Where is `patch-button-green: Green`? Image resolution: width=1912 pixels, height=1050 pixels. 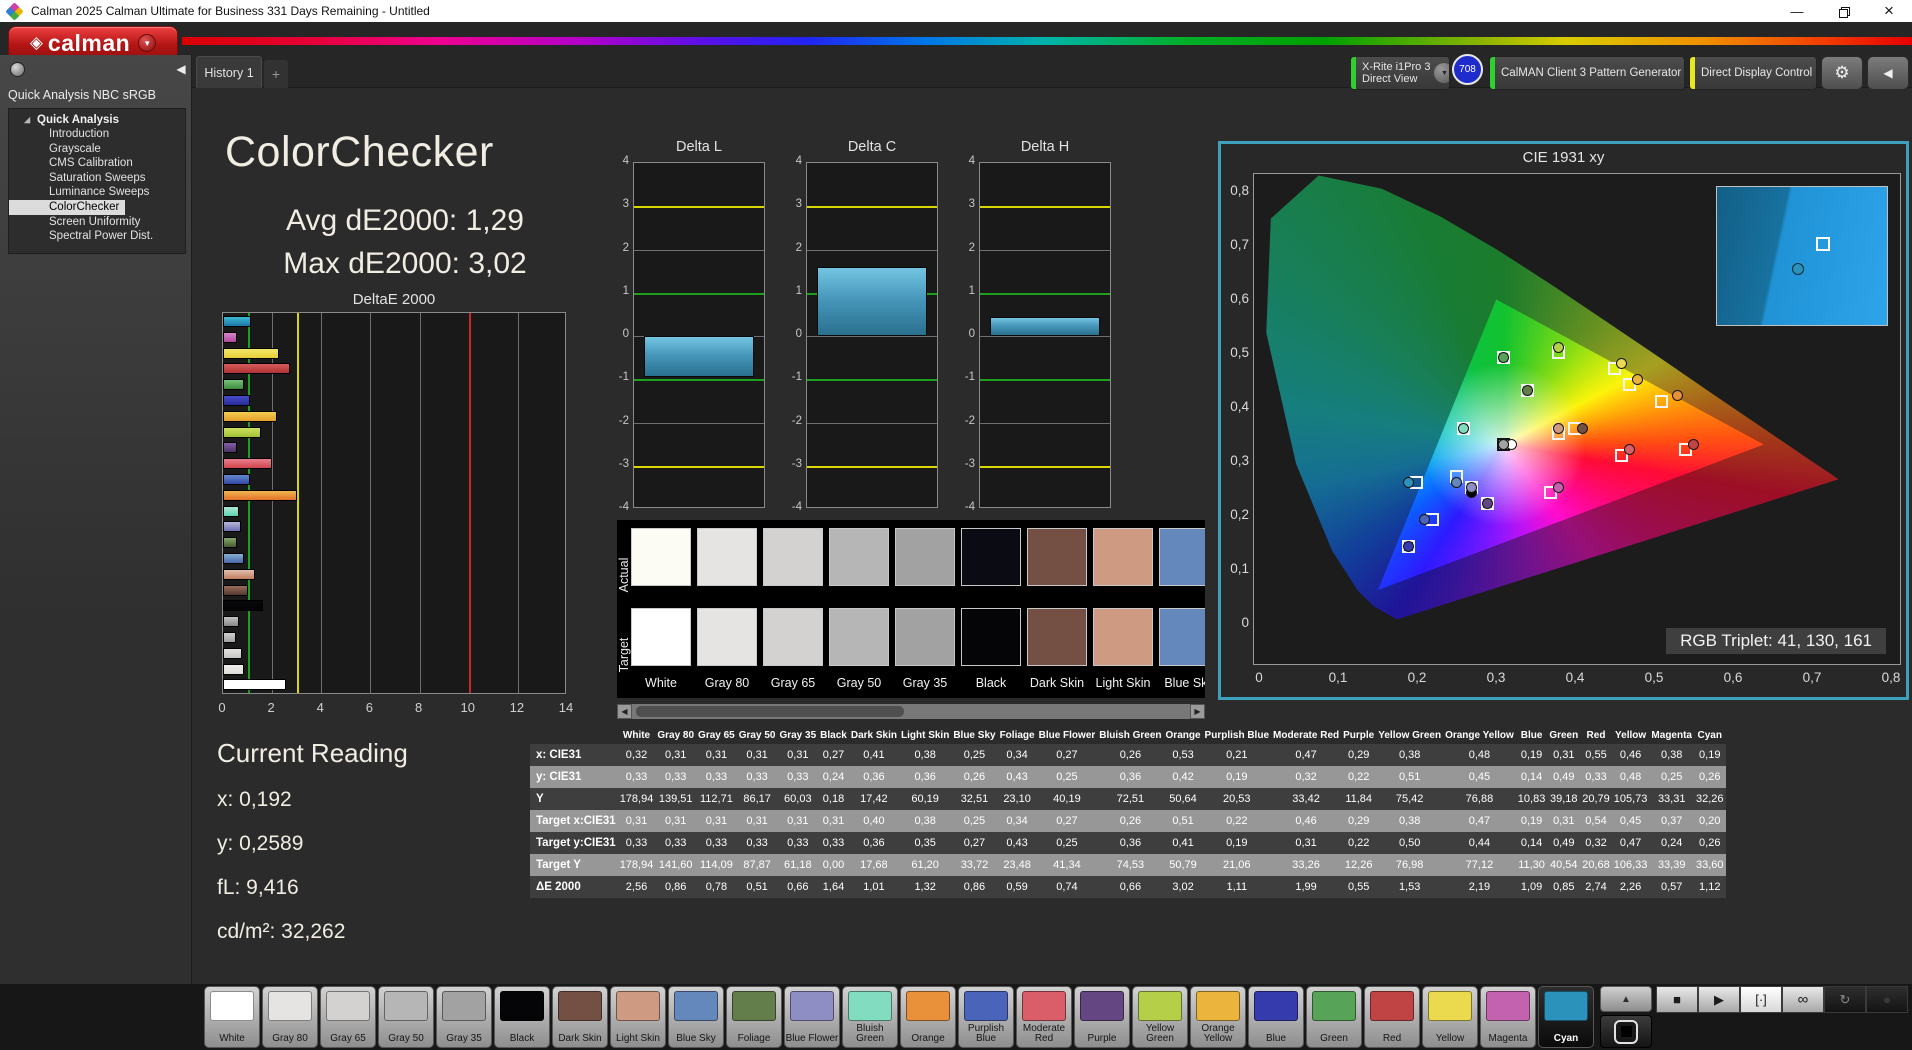 patch-button-green: Green is located at coordinates (1334, 1017).